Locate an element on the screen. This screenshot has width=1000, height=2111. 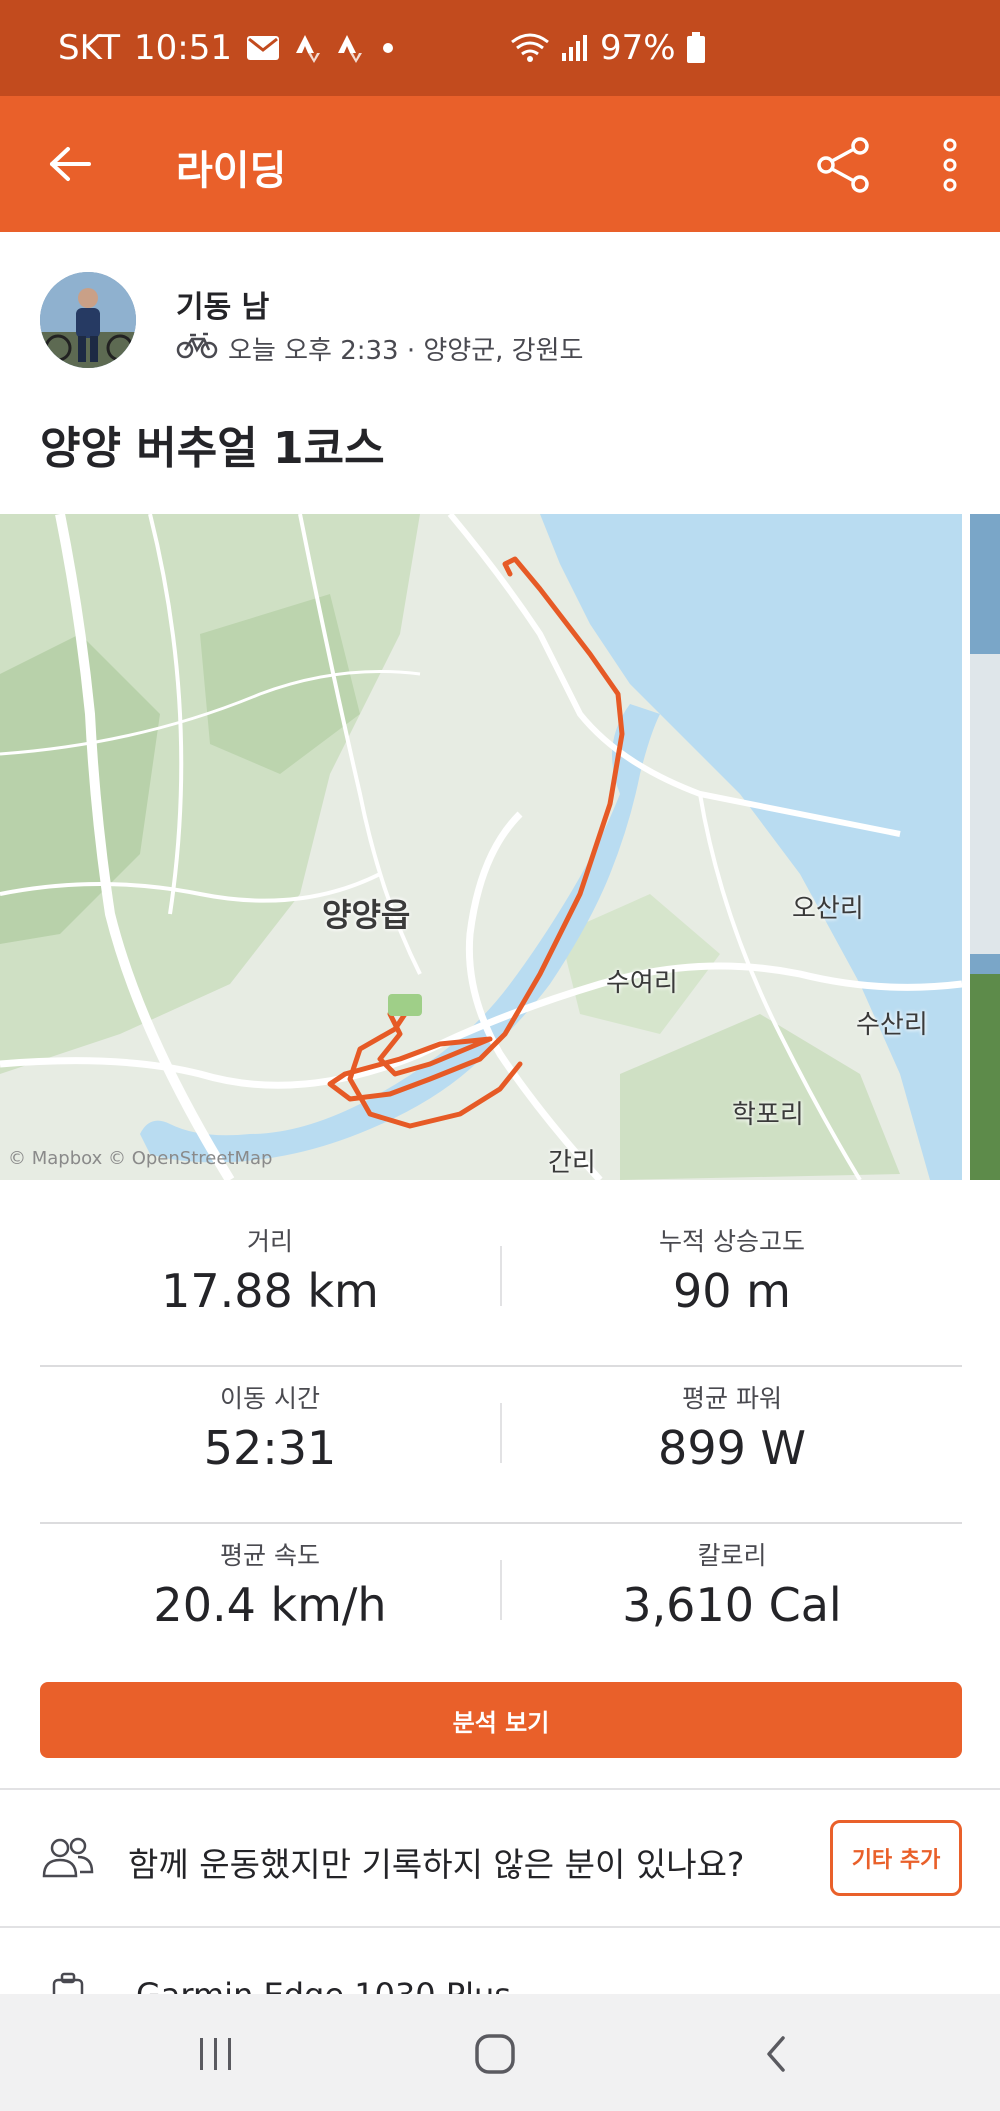
mail-icon is located at coordinates (263, 48).